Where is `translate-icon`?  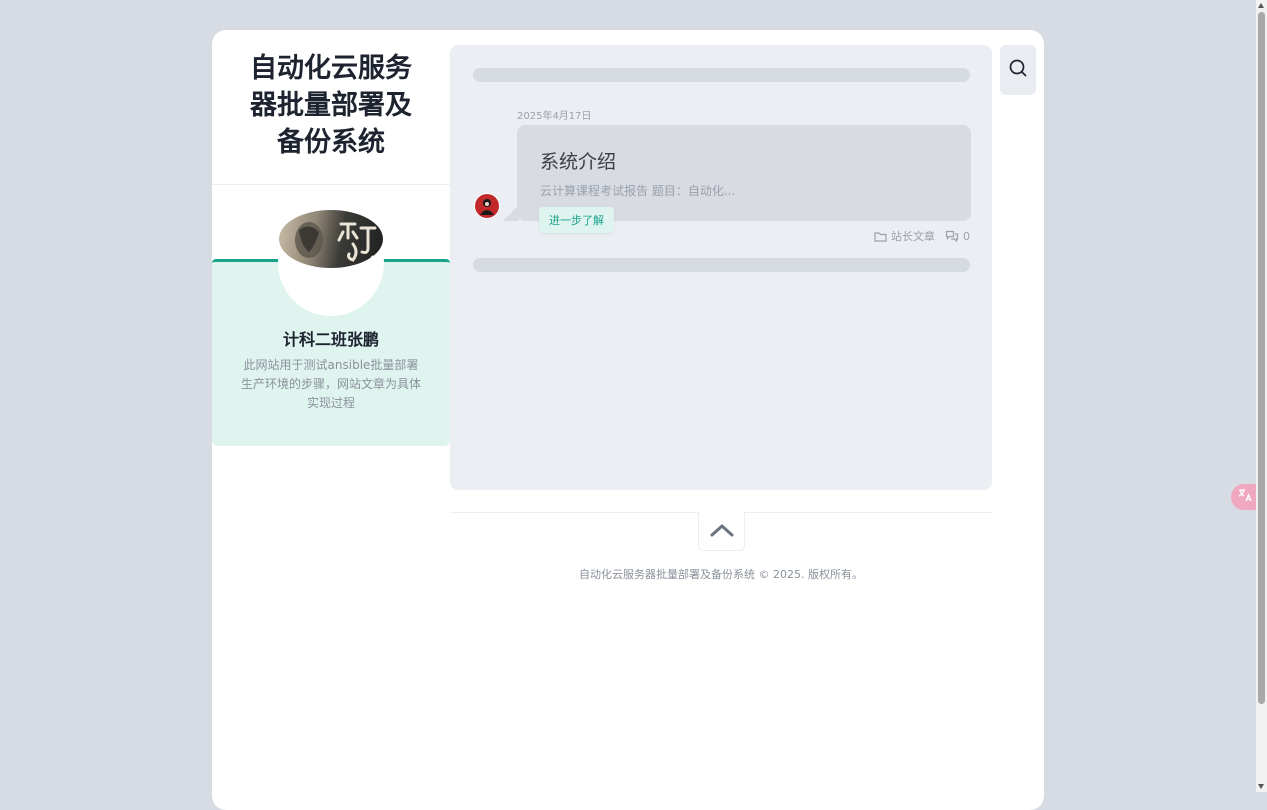 translate-icon is located at coordinates (1245, 497).